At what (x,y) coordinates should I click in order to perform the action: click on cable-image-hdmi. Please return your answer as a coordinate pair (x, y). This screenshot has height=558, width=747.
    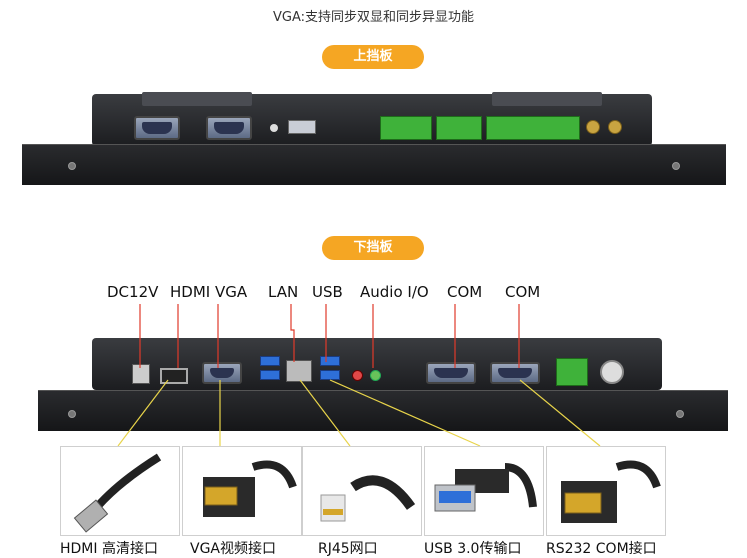
    Looking at the image, I should click on (120, 491).